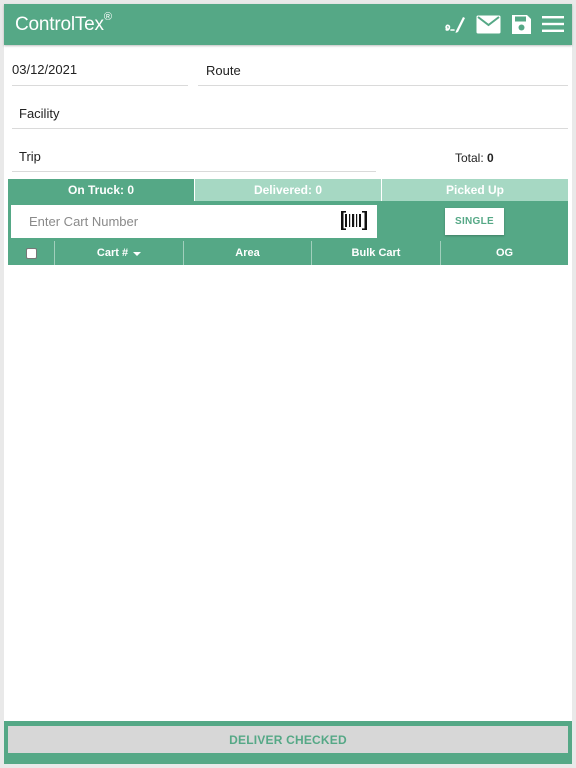 The image size is (576, 768). I want to click on route-field: Route, so click(223, 70).